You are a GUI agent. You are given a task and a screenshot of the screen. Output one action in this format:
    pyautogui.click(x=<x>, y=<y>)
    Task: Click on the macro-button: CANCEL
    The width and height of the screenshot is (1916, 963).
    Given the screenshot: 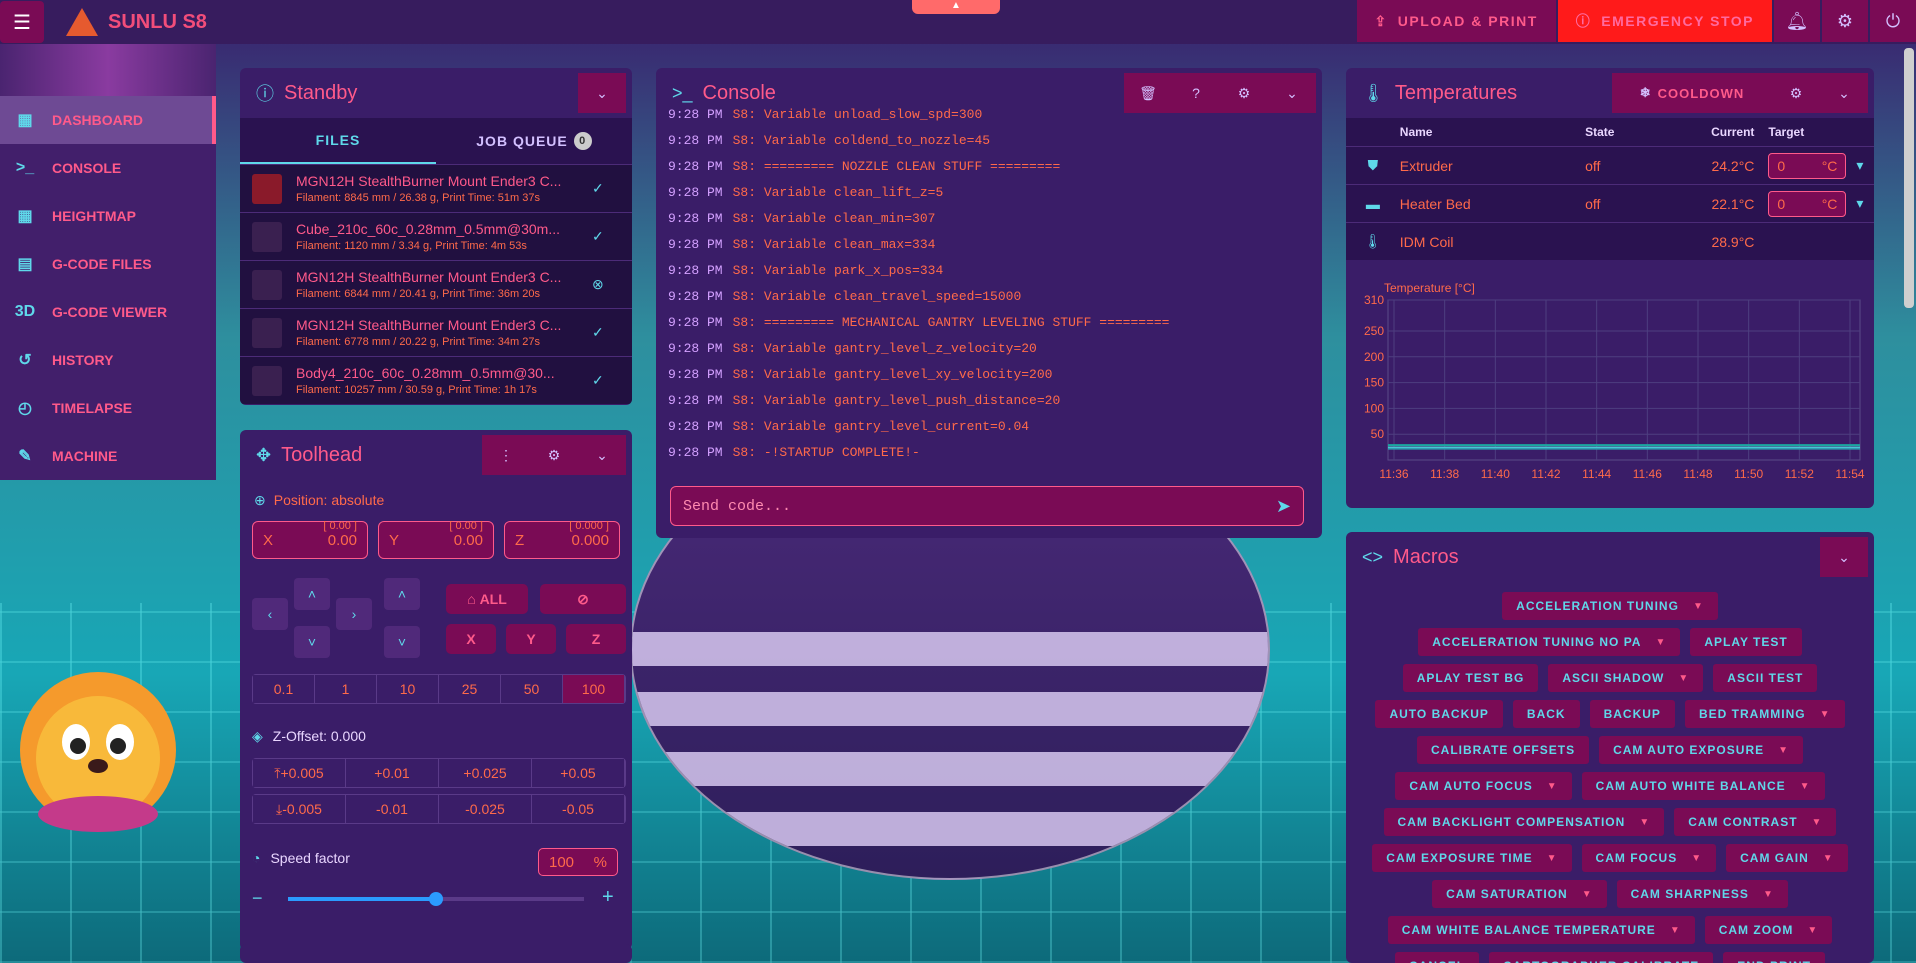 What is the action you would take?
    pyautogui.click(x=1437, y=957)
    